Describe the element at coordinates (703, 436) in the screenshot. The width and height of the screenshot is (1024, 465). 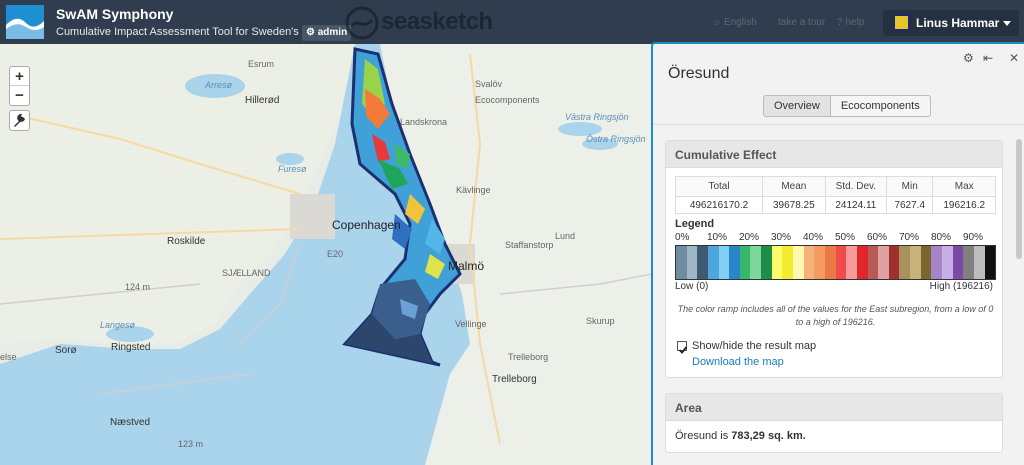
I see `area-prefix: Öresund is` at that location.